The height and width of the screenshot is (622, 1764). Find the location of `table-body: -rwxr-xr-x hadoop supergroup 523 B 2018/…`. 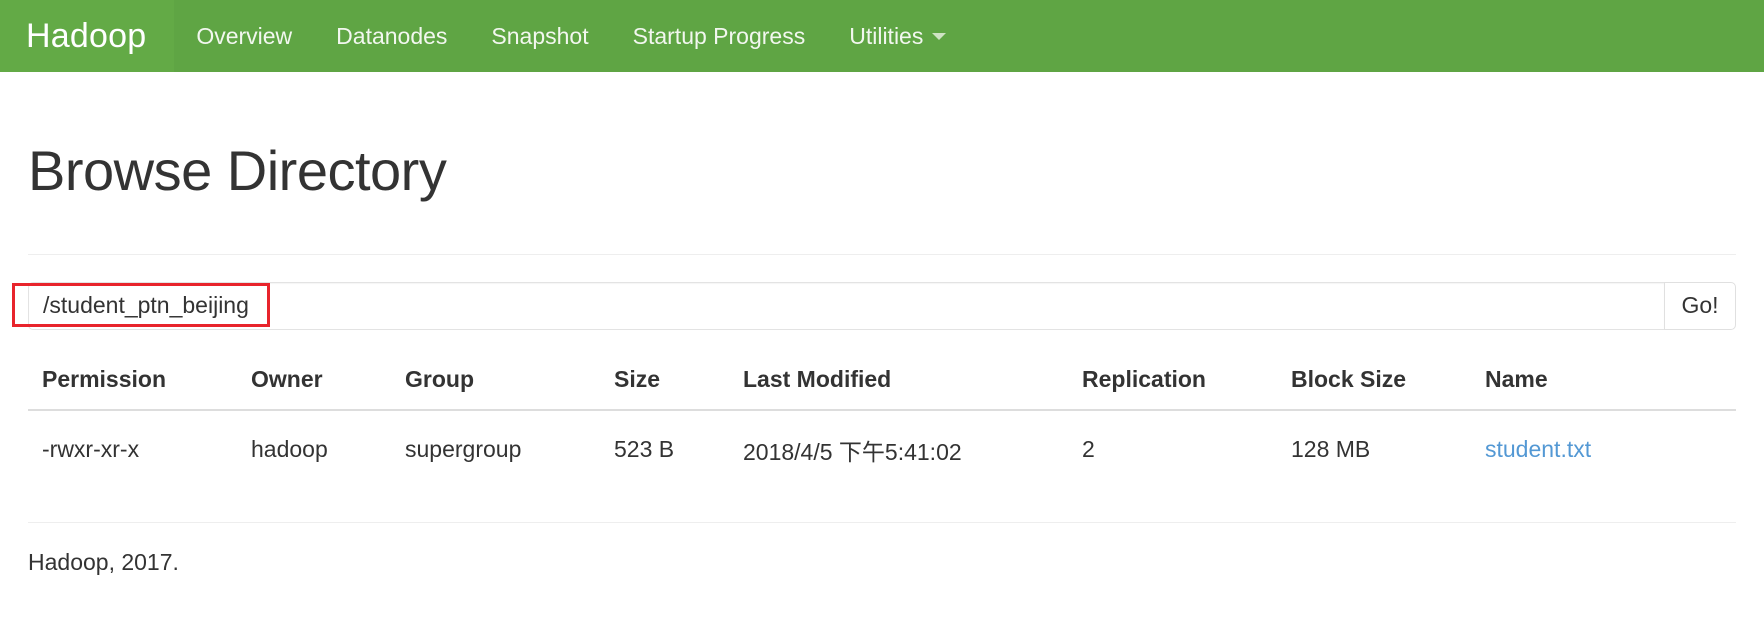

table-body: -rwxr-xr-x hadoop supergroup 523 B 2018/… is located at coordinates (882, 449).